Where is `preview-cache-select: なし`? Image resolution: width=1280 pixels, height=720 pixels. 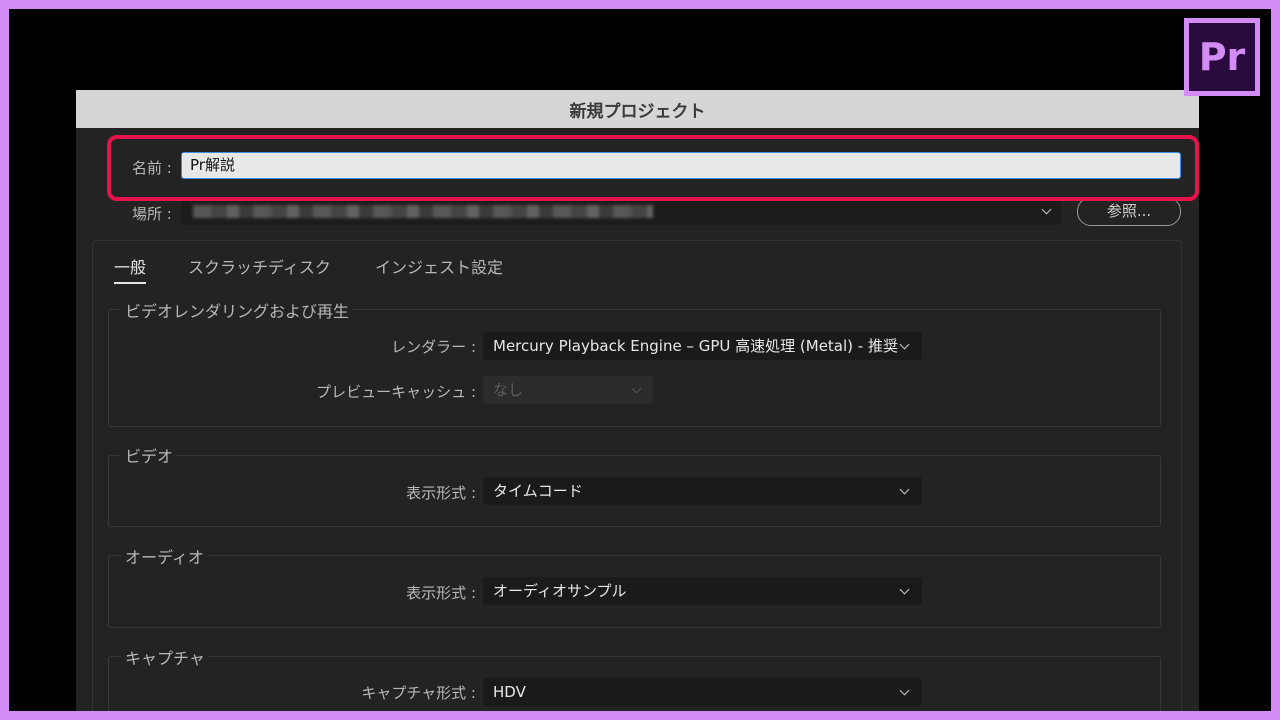
preview-cache-select: なし is located at coordinates (568, 390).